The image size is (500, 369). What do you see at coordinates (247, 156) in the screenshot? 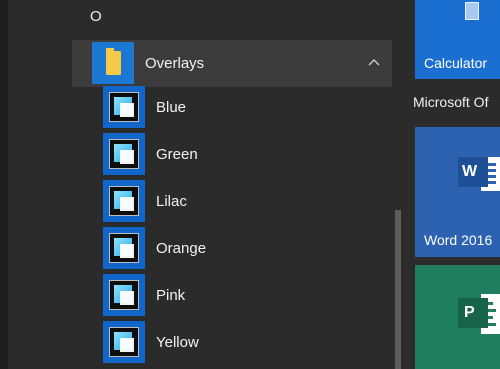
I see `list-item-green: Green` at bounding box center [247, 156].